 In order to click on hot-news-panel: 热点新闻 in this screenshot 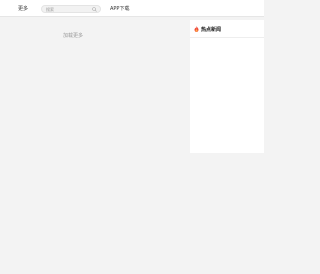, I will do `click(227, 86)`.